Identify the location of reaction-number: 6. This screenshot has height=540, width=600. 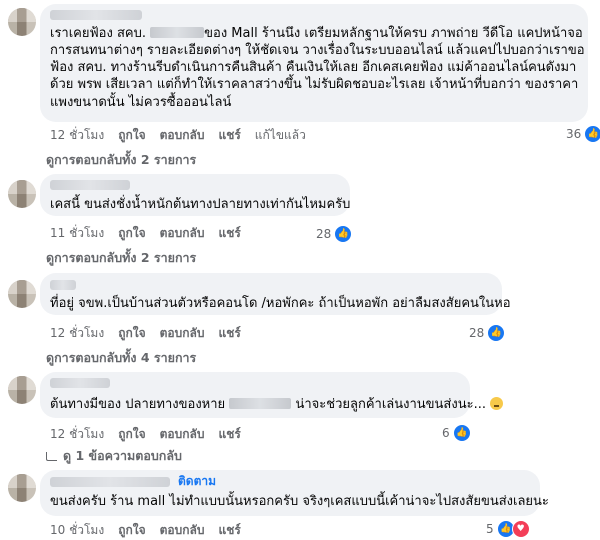
(446, 433).